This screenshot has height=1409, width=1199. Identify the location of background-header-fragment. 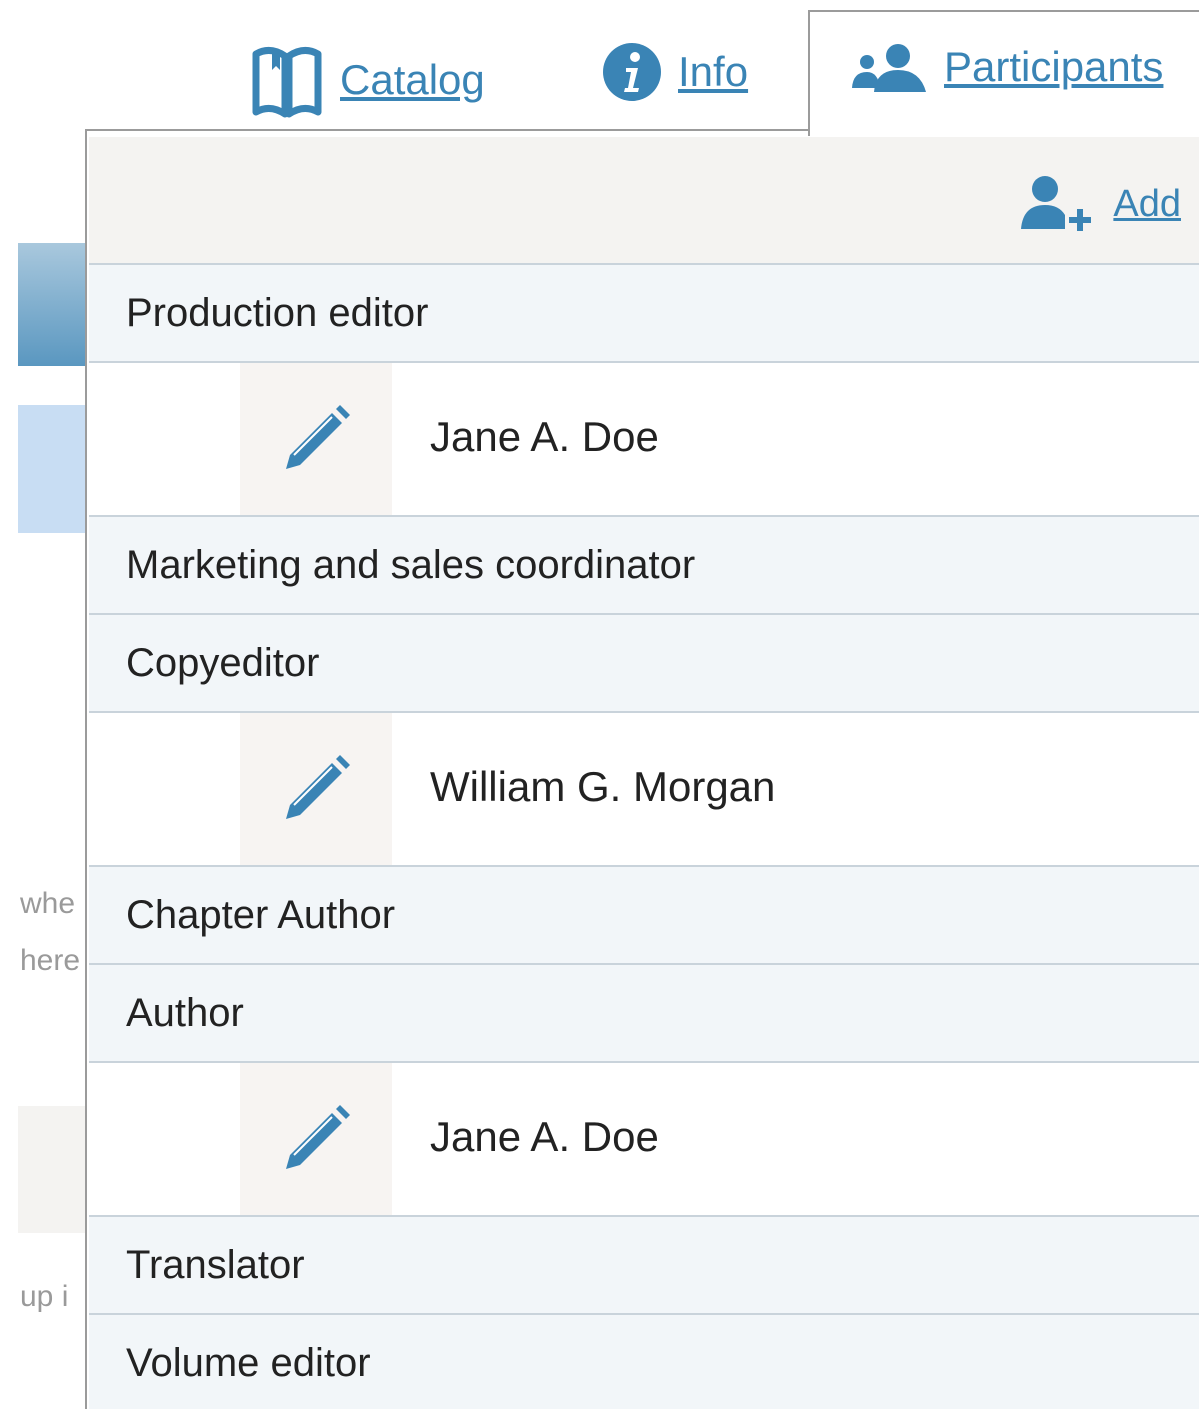
(53, 304).